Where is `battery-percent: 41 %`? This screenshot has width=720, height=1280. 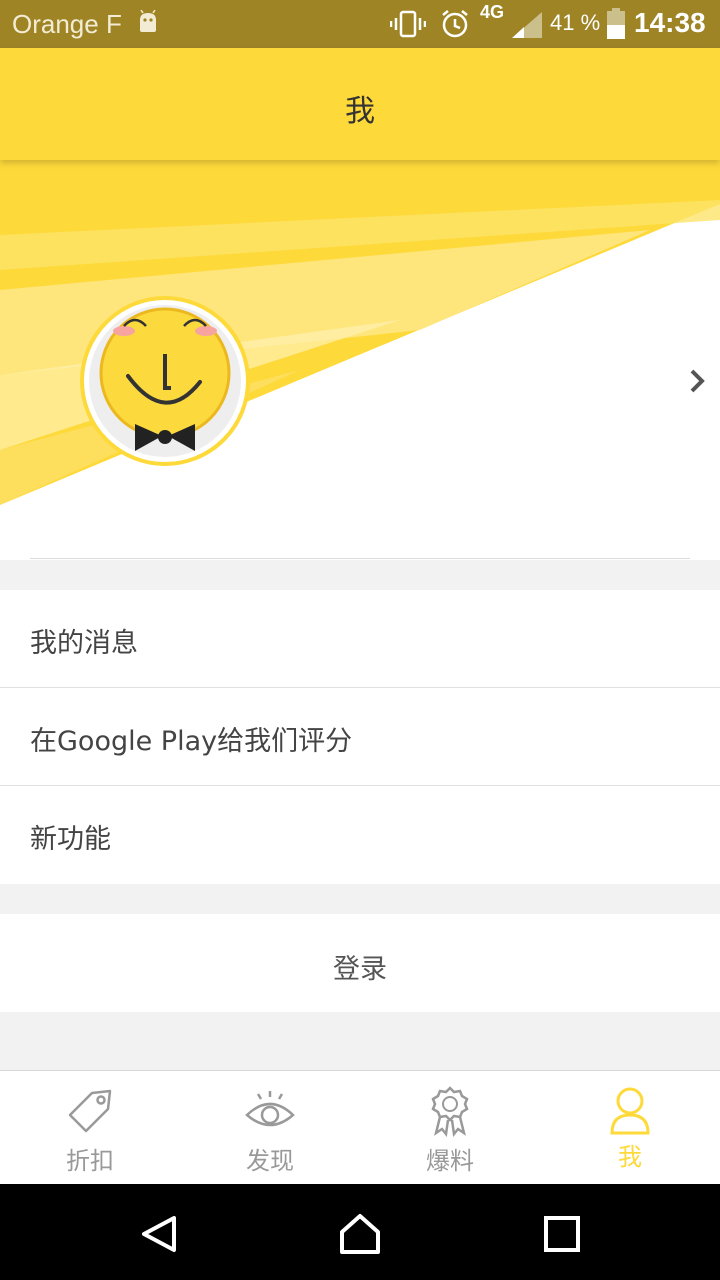 battery-percent: 41 % is located at coordinates (575, 22).